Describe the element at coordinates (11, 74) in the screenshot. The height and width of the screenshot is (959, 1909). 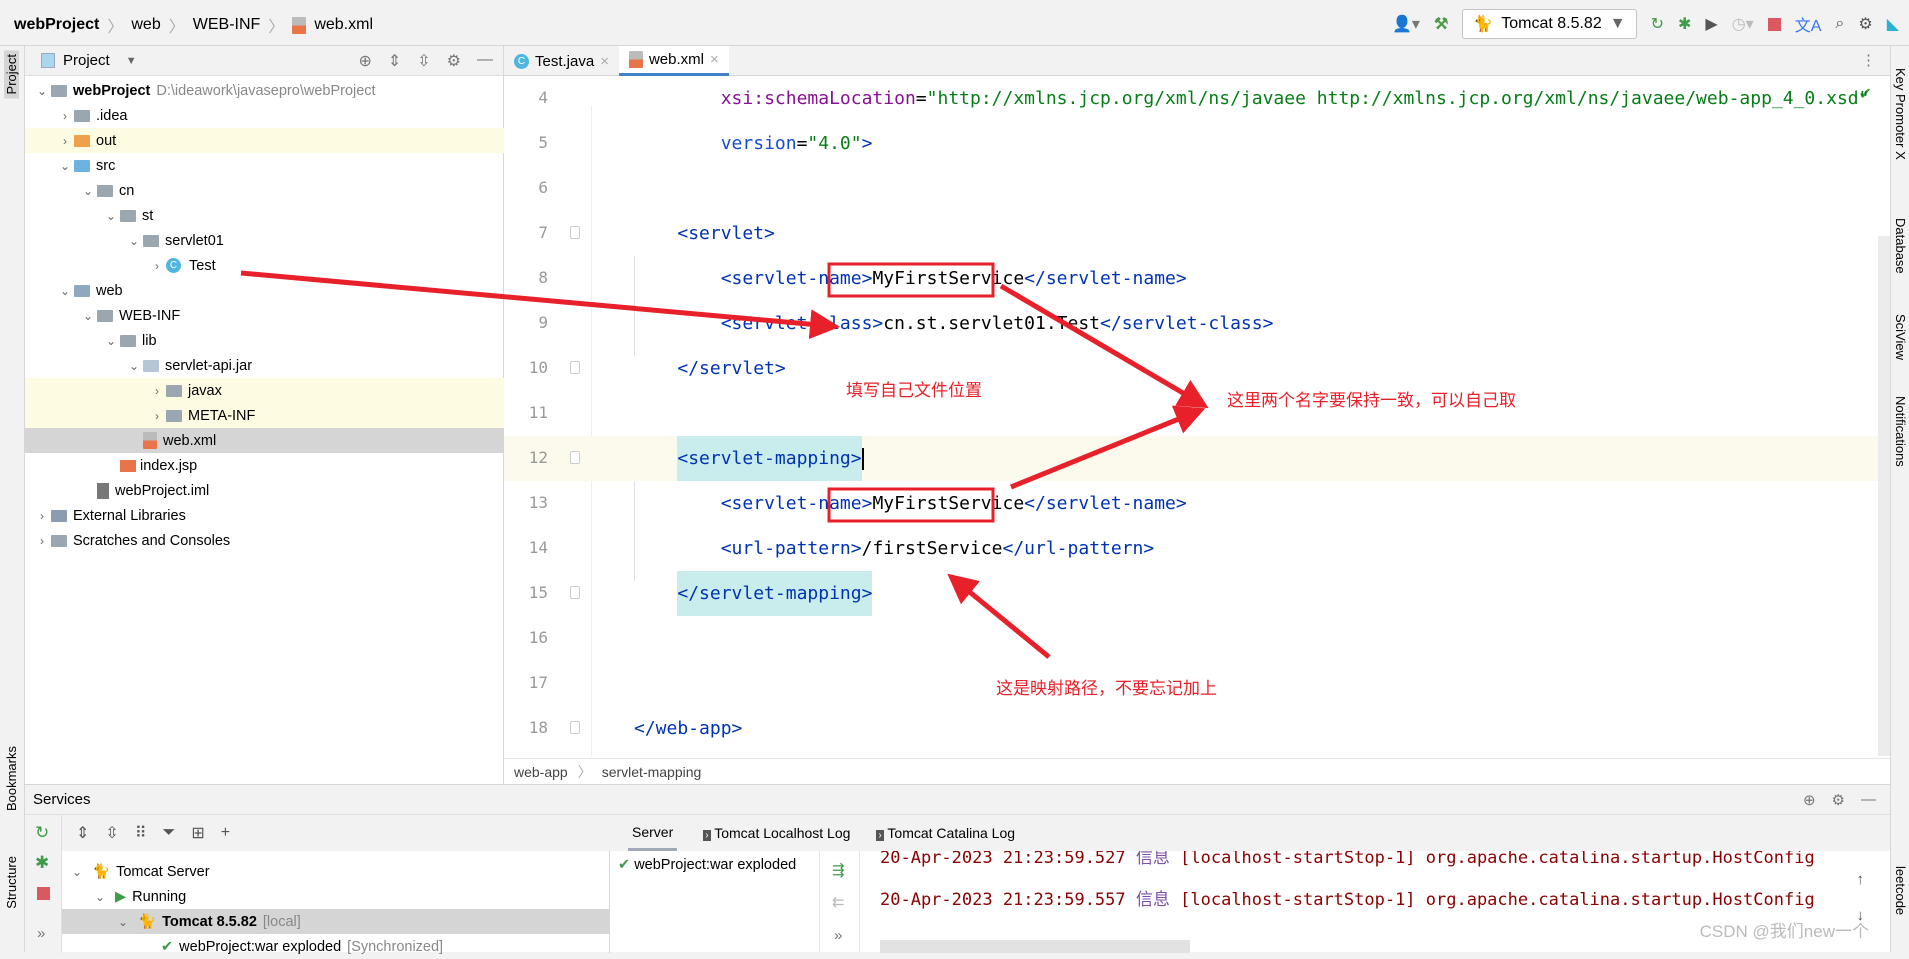
I see `project-tool-button: Project` at that location.